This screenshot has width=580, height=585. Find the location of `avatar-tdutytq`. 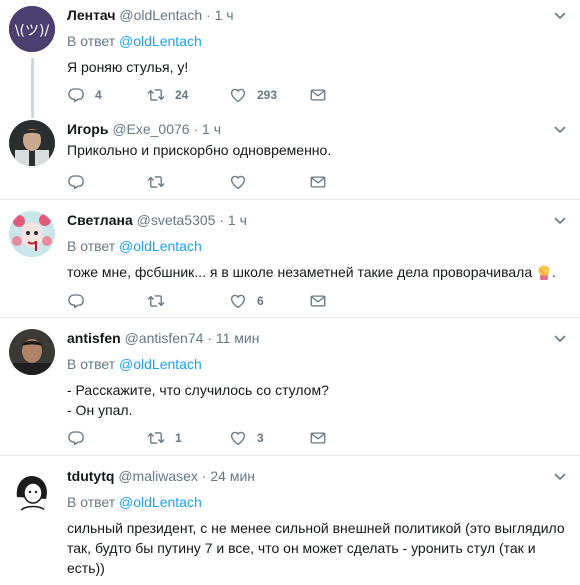

avatar-tdutytq is located at coordinates (32, 490).